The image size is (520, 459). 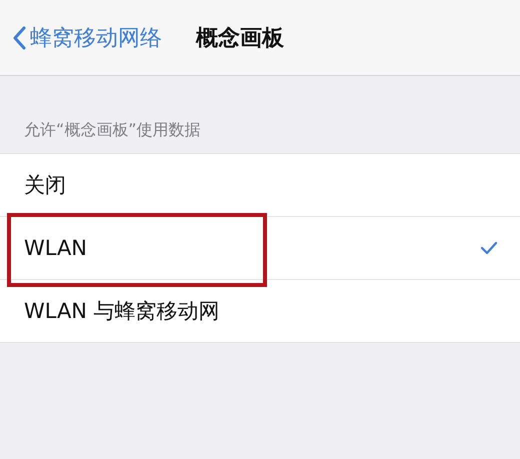 I want to click on option-row: WLAN 与蜂窝移动网, so click(x=260, y=311).